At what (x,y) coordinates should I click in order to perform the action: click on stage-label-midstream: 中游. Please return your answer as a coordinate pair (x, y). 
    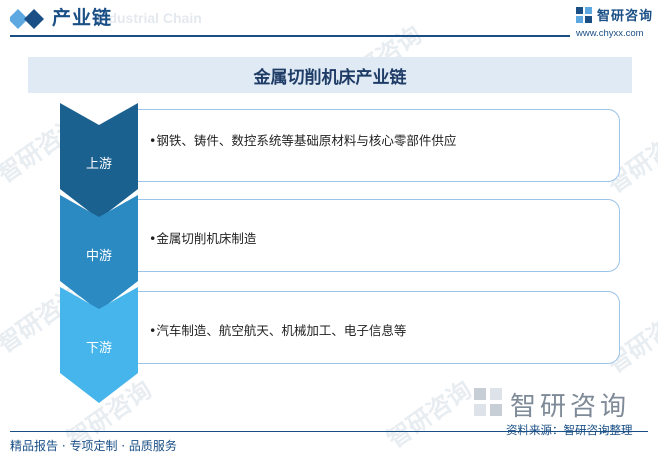
    Looking at the image, I should click on (98, 256).